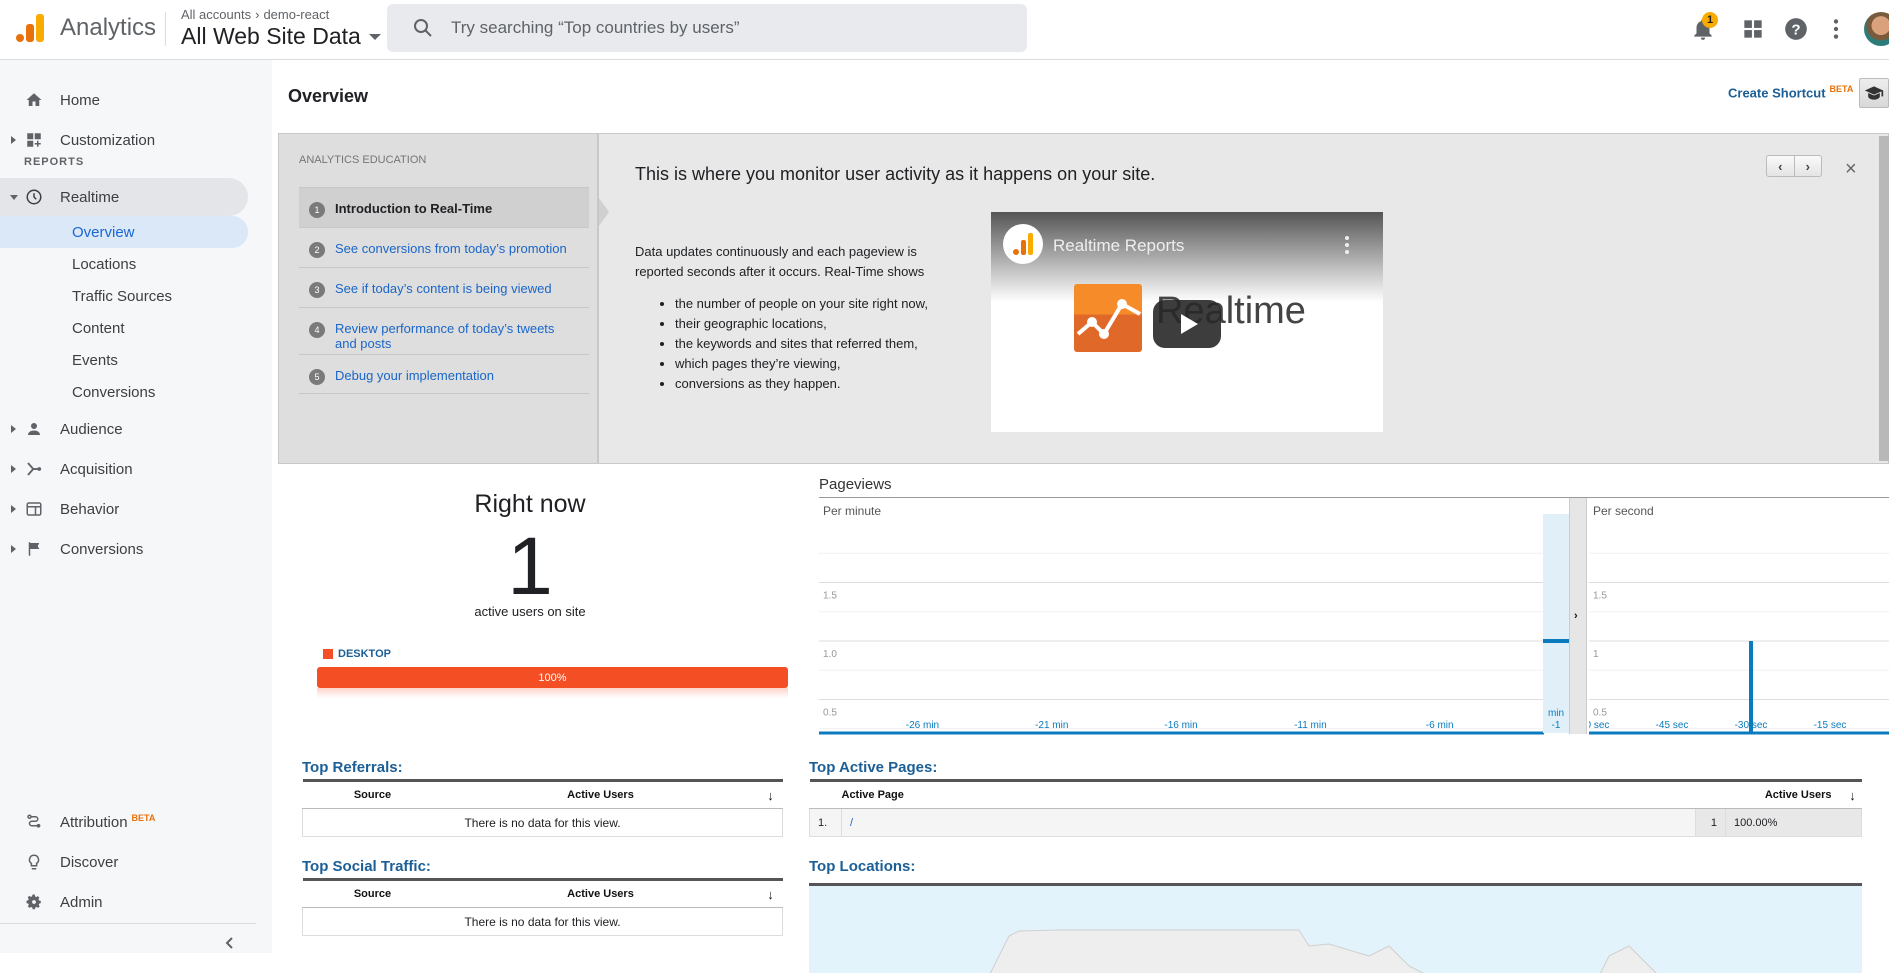 The width and height of the screenshot is (1889, 973). What do you see at coordinates (281, 36) in the screenshot?
I see `property-selector: All Web Site Data` at bounding box center [281, 36].